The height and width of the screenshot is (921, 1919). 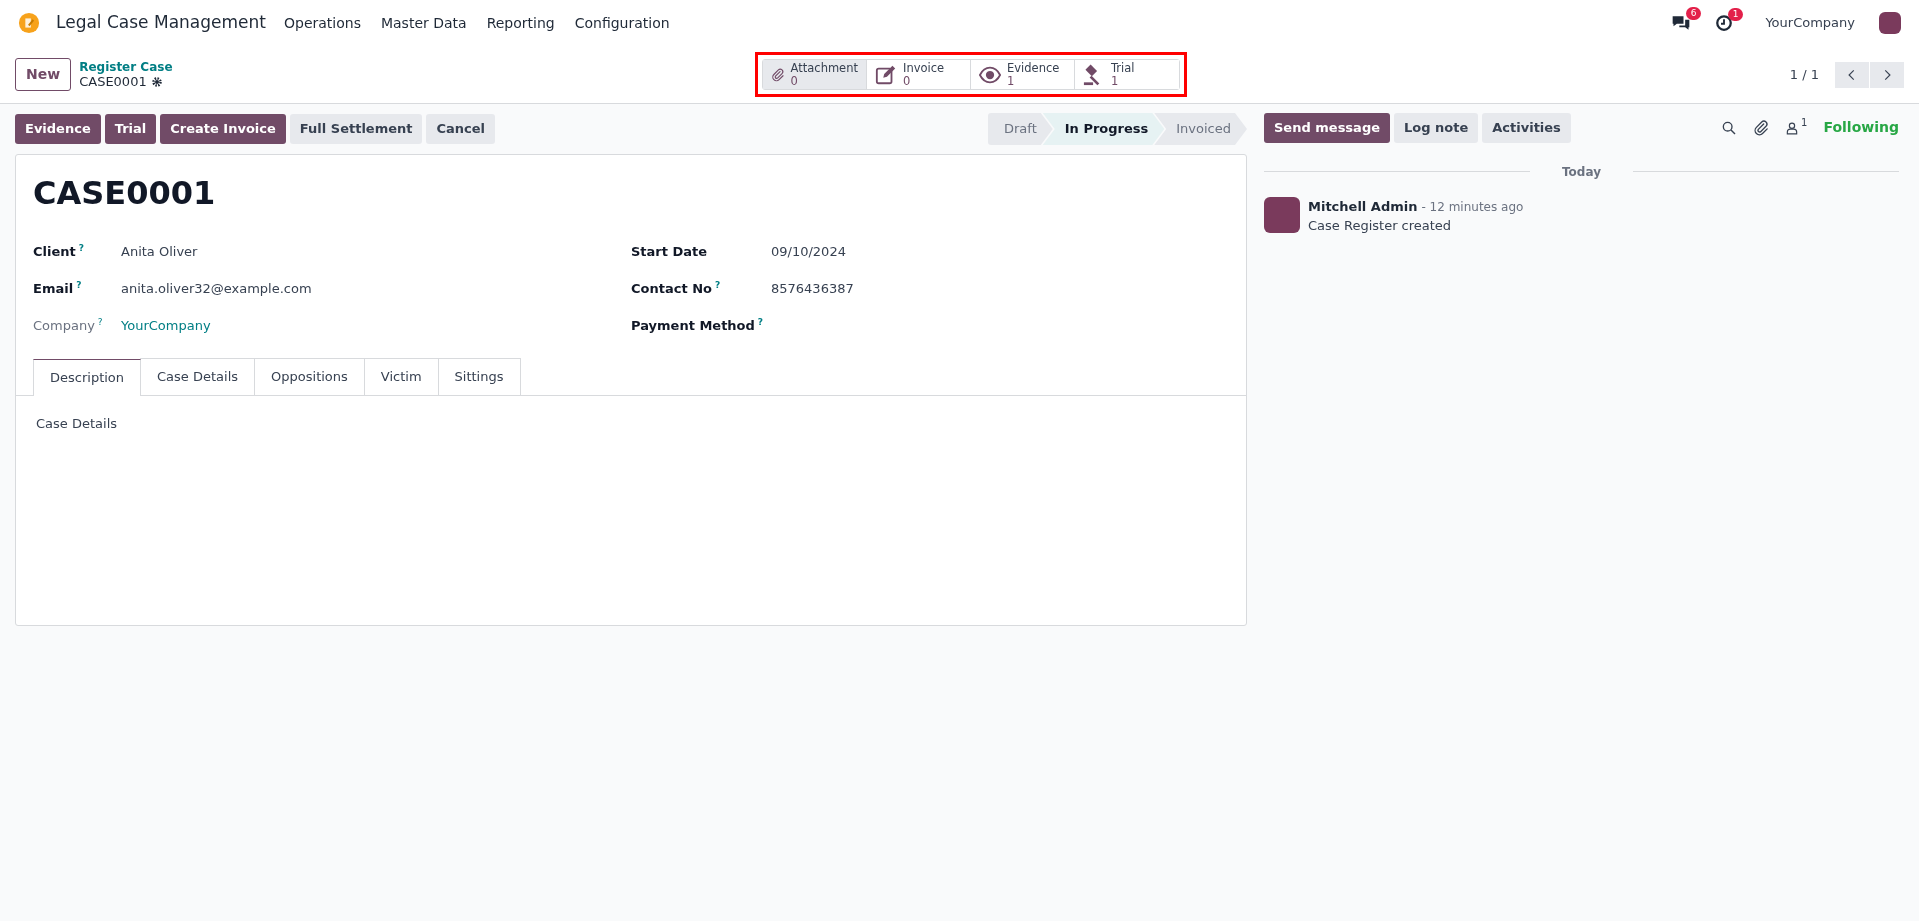 What do you see at coordinates (1472, 207) in the screenshot?
I see `message-time: - 12 minutes ago` at bounding box center [1472, 207].